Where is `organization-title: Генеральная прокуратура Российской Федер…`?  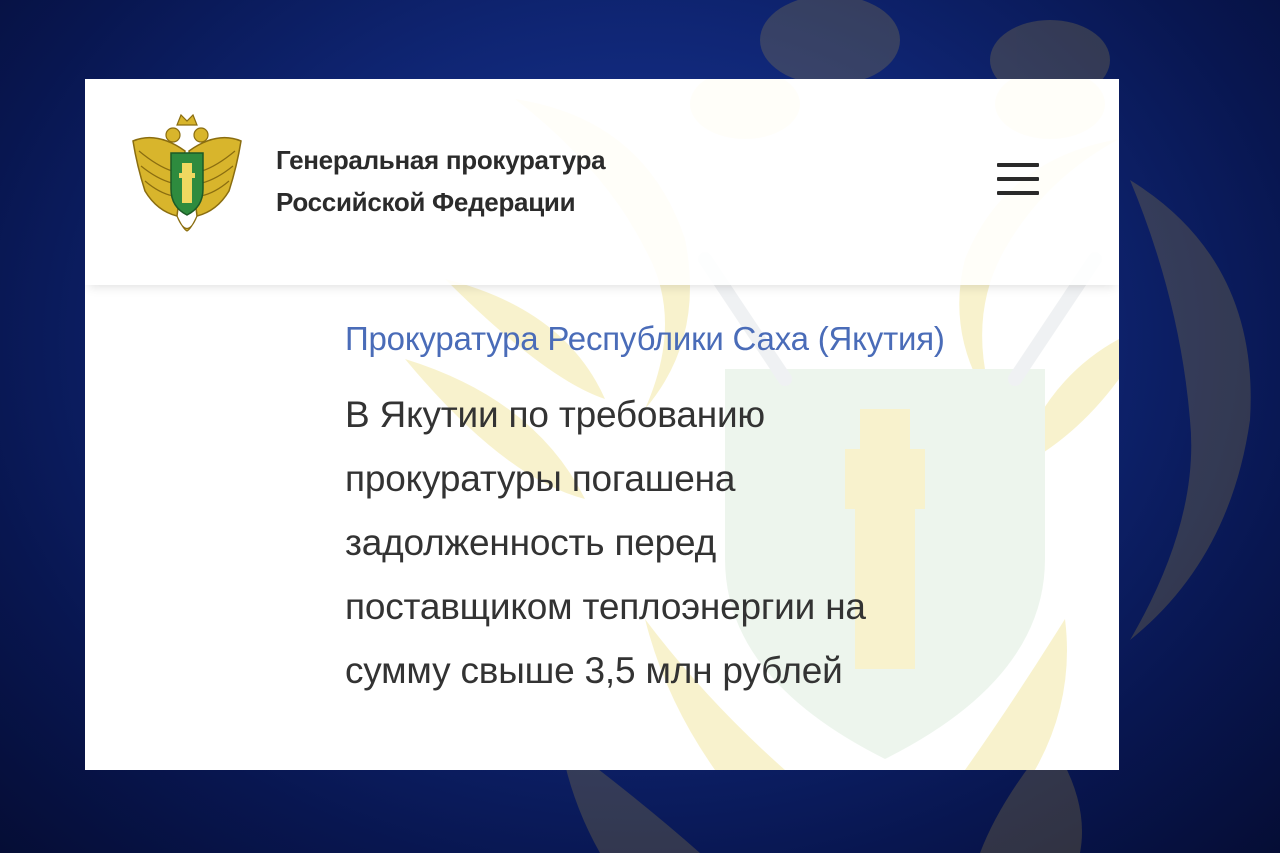 organization-title: Генеральная прокуратура Российской Федер… is located at coordinates (441, 181).